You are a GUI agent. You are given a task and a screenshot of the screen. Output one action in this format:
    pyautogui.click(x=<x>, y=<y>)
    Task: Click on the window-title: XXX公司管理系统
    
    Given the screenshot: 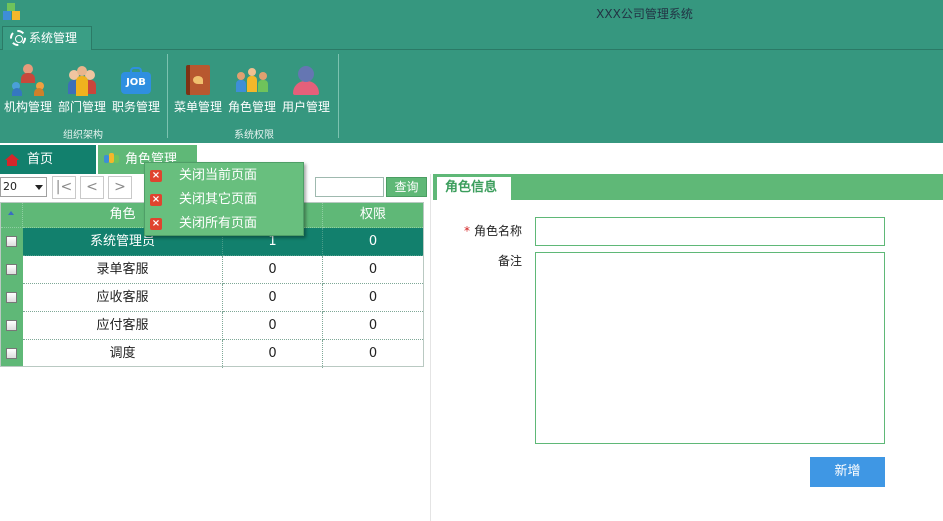 What is the action you would take?
    pyautogui.click(x=644, y=14)
    